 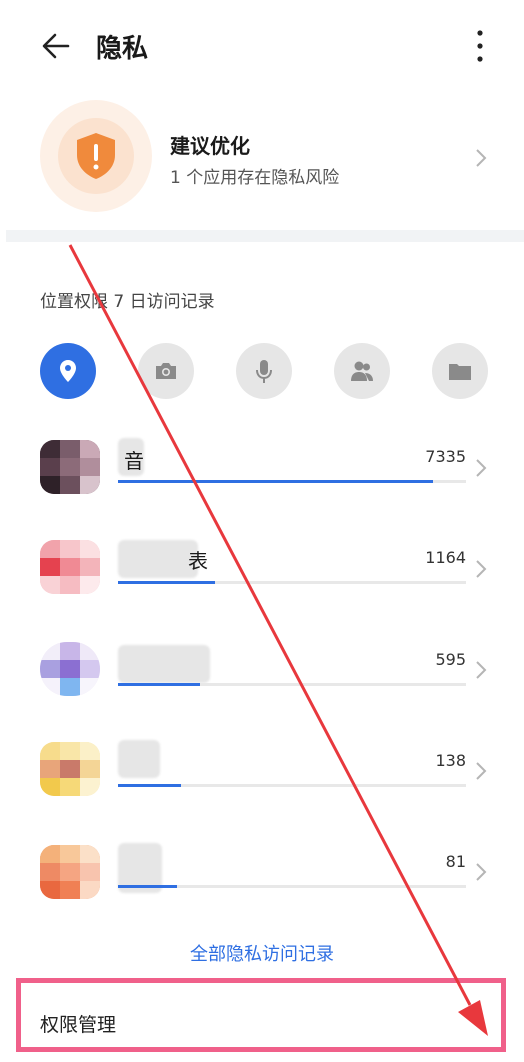 I want to click on access-count: 138, so click(x=450, y=760).